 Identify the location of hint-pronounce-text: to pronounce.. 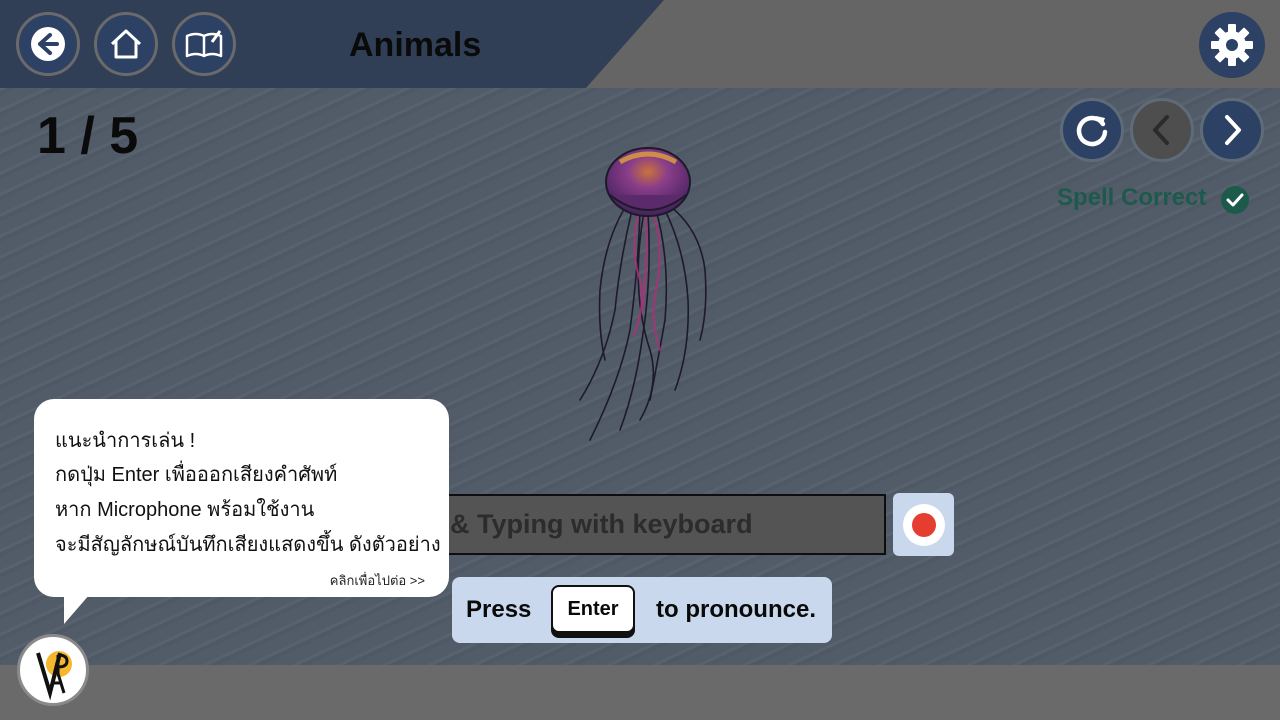
(736, 609).